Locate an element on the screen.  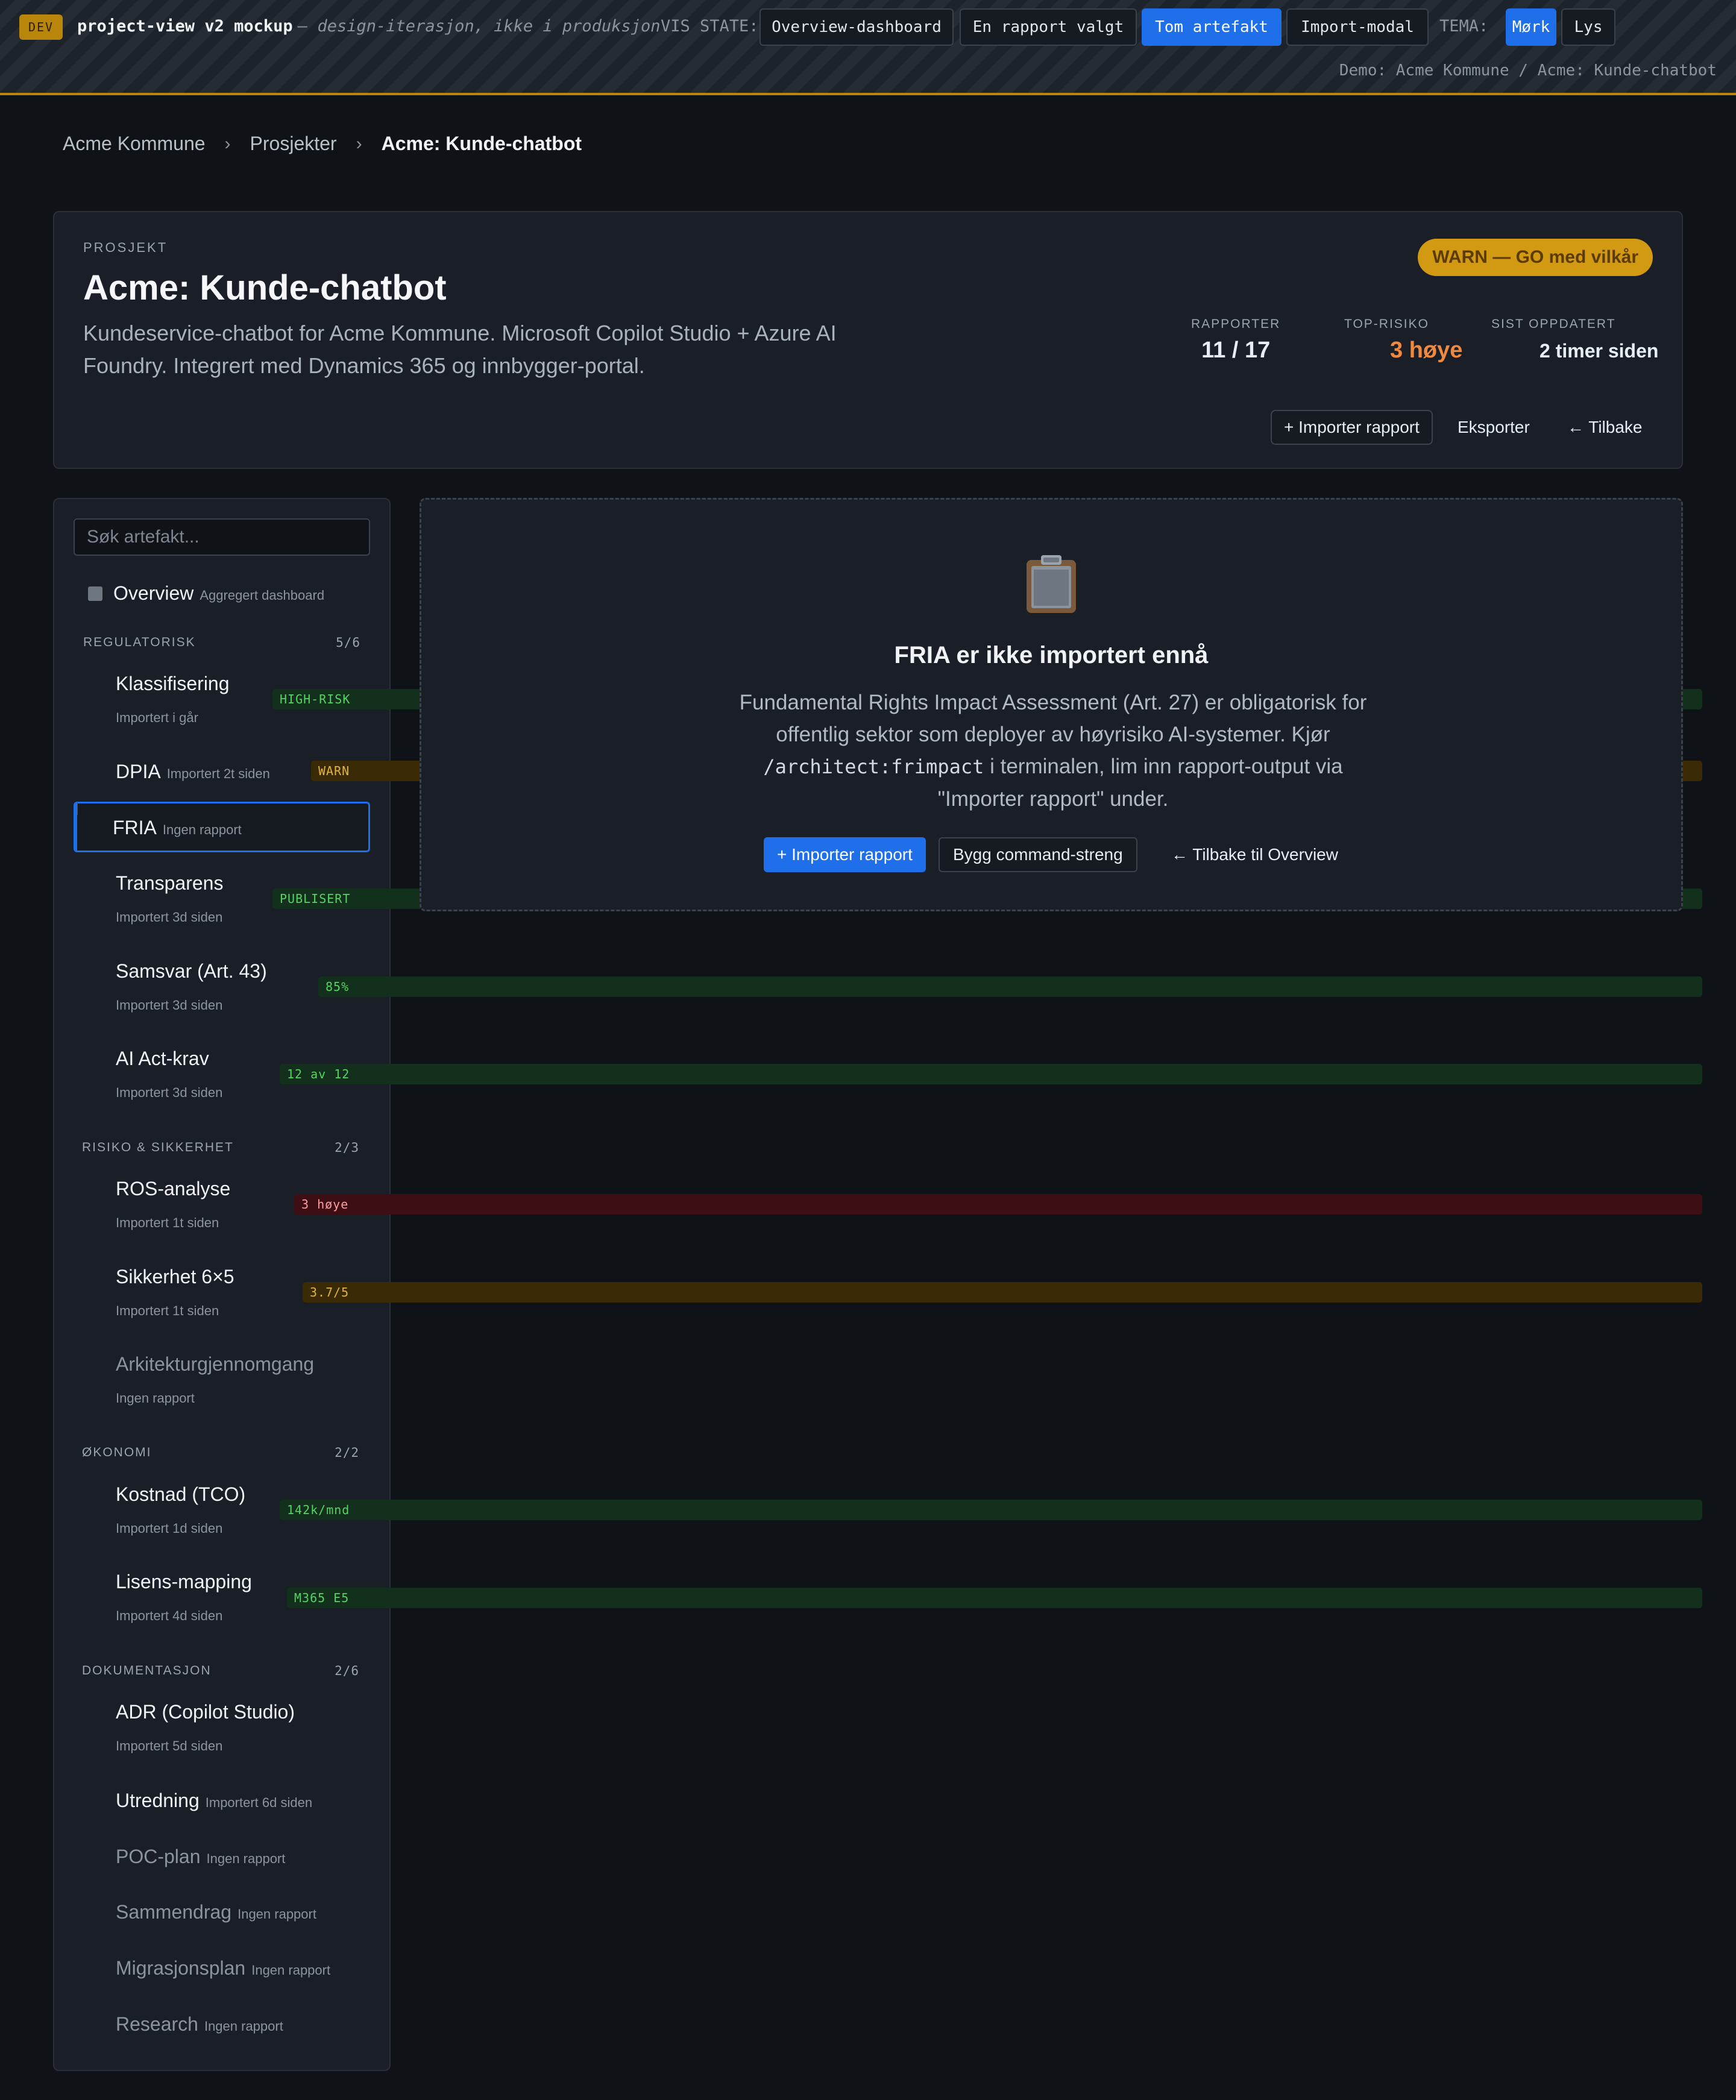
item-label: ROS-analyse is located at coordinates (173, 1188).